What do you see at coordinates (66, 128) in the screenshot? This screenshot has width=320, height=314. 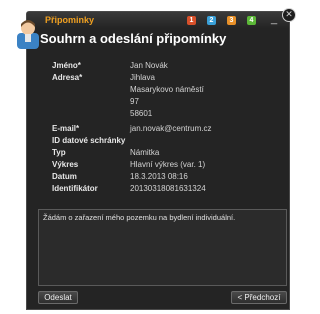 I see `field-label-email: E-mail*` at bounding box center [66, 128].